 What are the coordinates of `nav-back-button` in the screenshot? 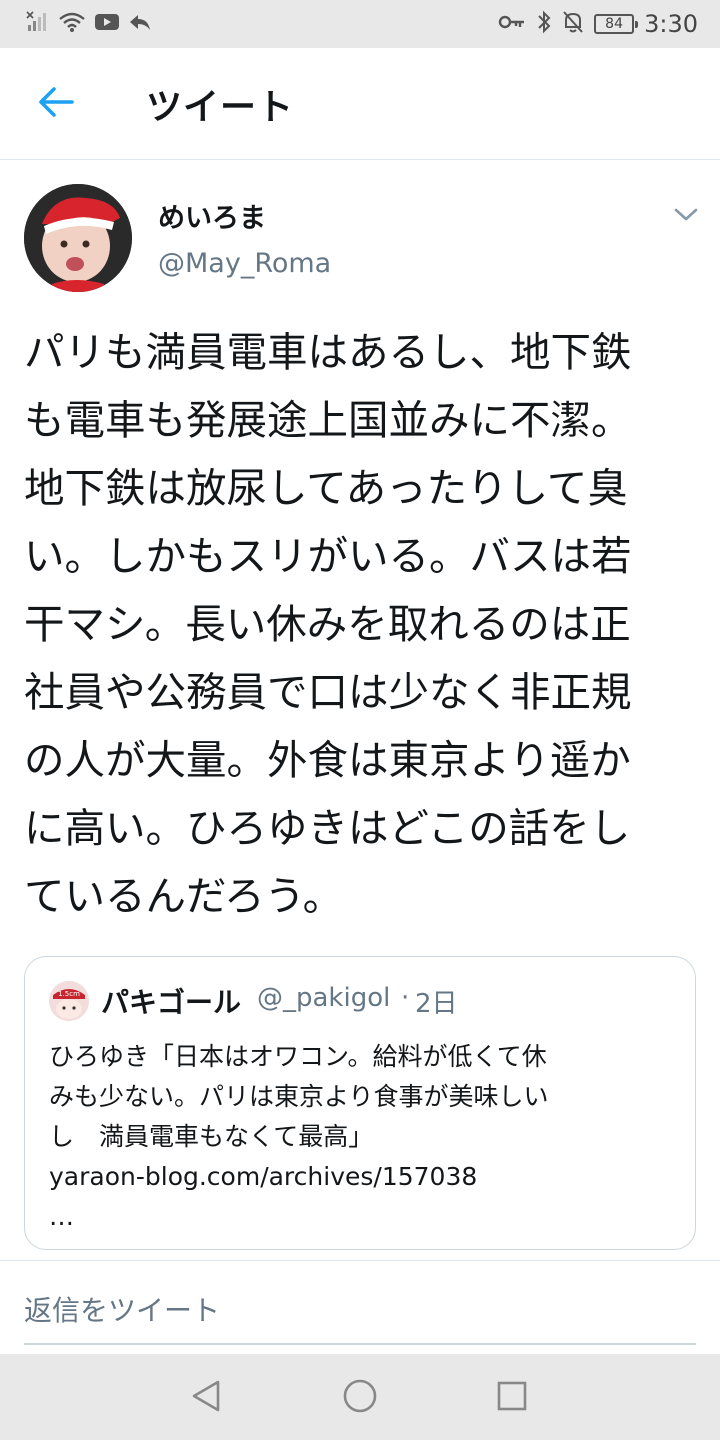 It's located at (206, 1398).